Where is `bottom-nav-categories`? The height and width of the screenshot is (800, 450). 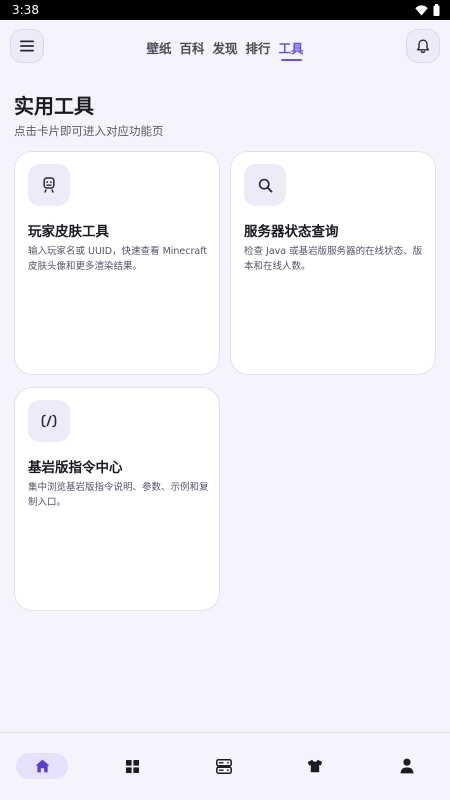 bottom-nav-categories is located at coordinates (132, 766).